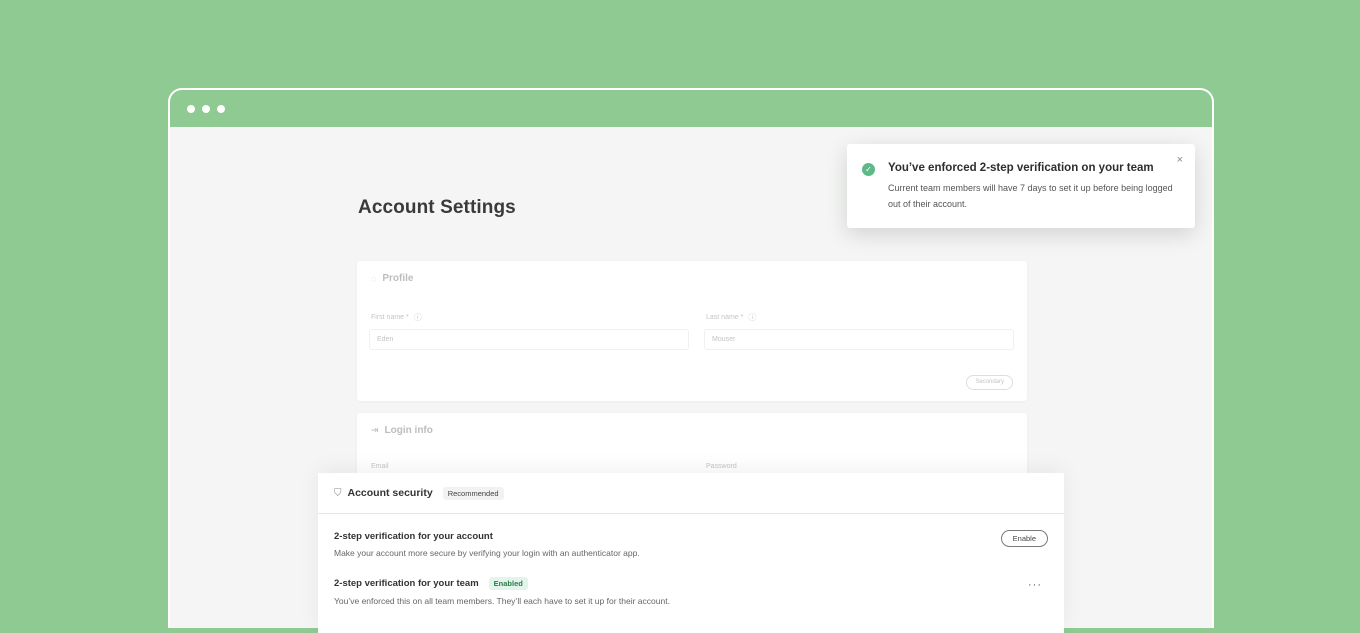 The image size is (1360, 633). I want to click on close-icon: ×, so click(1180, 160).